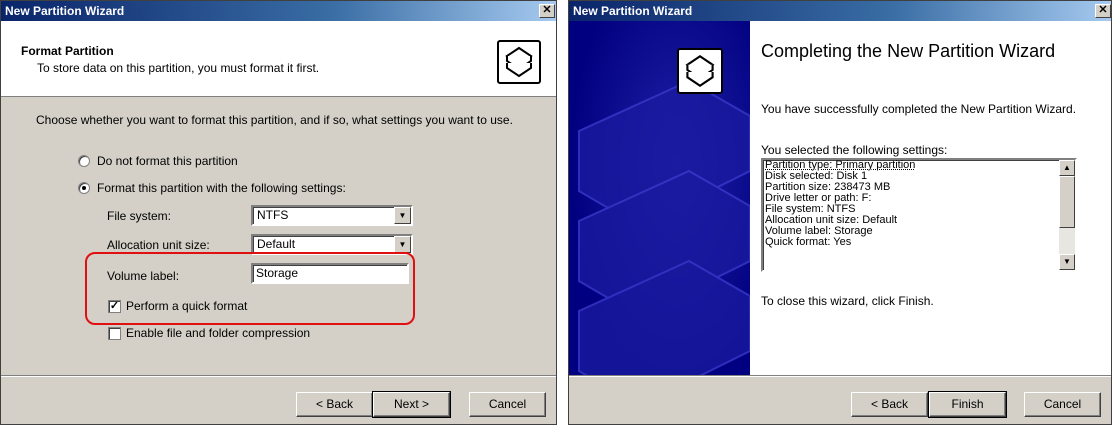 Image resolution: width=1112 pixels, height=425 pixels. I want to click on close-instruction: To close this wizard, click Finish., so click(847, 301).